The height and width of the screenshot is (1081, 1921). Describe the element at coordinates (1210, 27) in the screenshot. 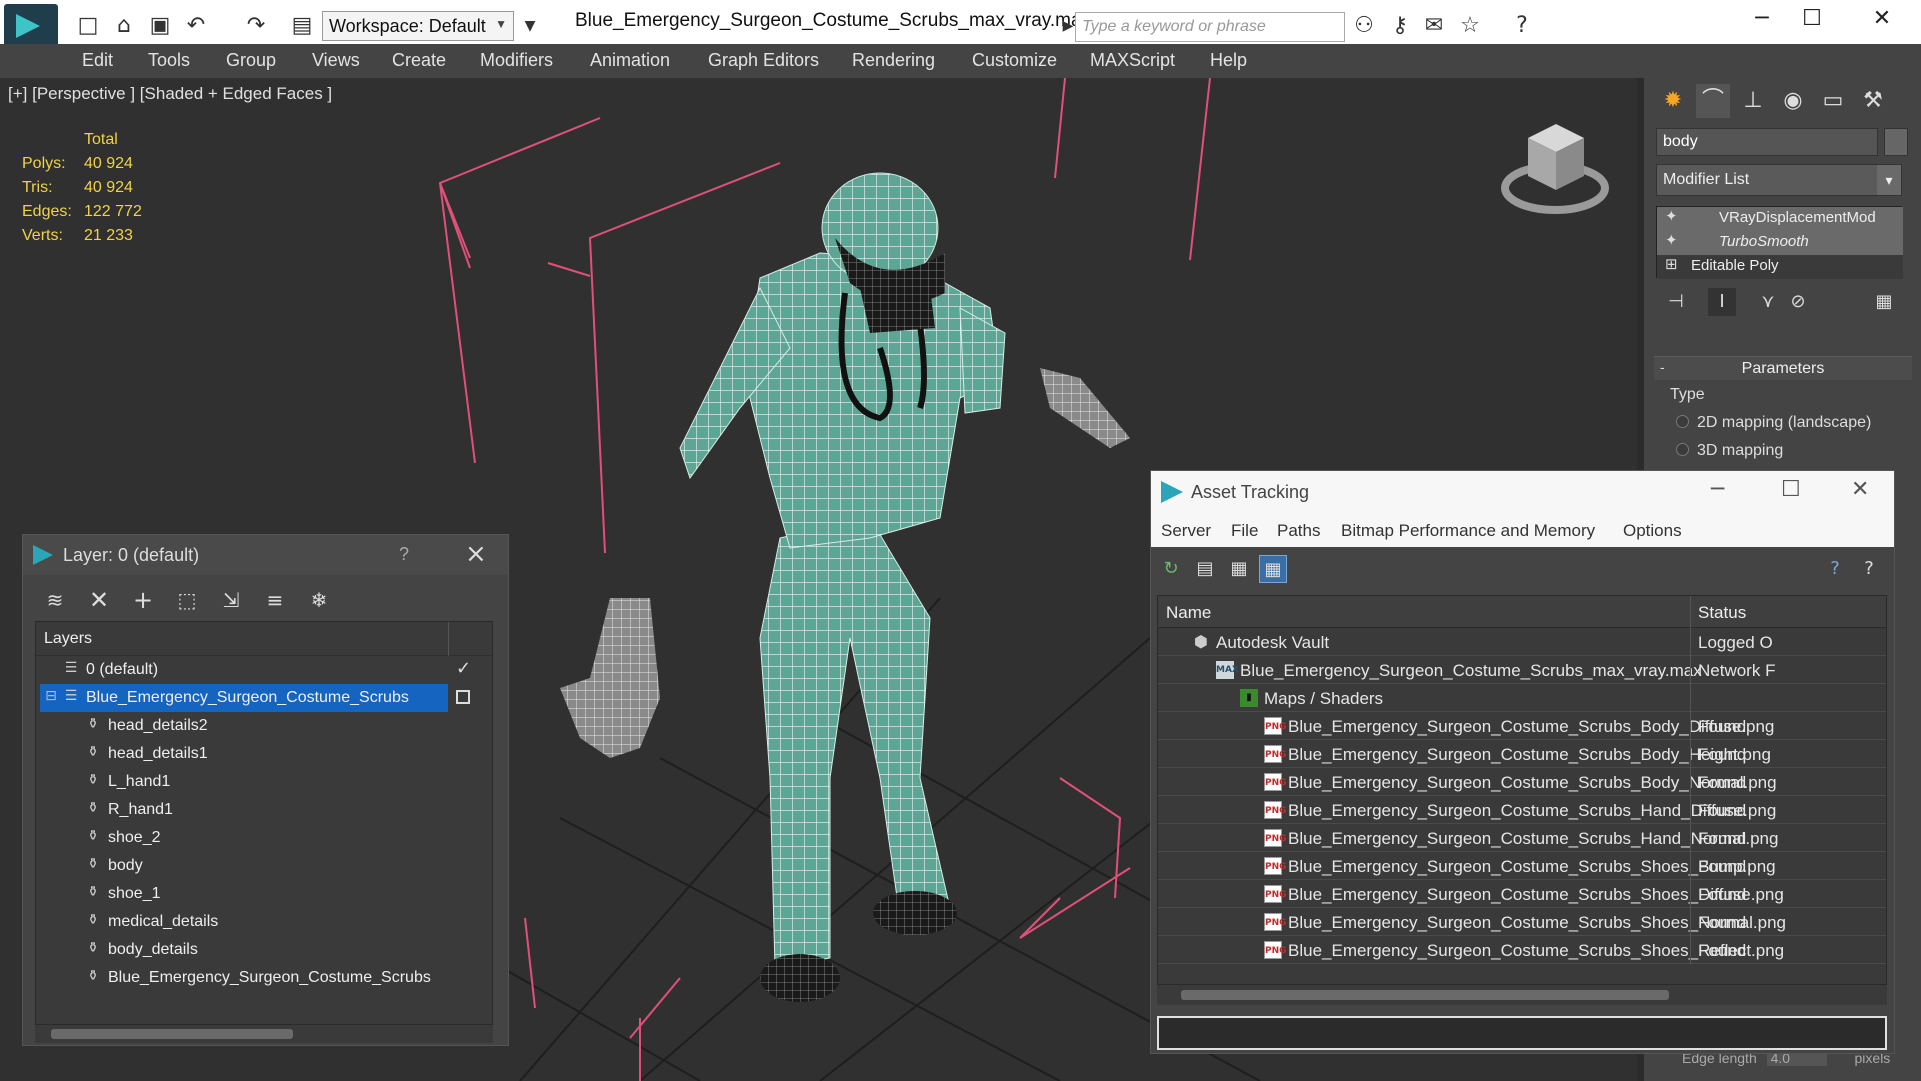

I see `search-input: Type a keyword or phrase` at that location.